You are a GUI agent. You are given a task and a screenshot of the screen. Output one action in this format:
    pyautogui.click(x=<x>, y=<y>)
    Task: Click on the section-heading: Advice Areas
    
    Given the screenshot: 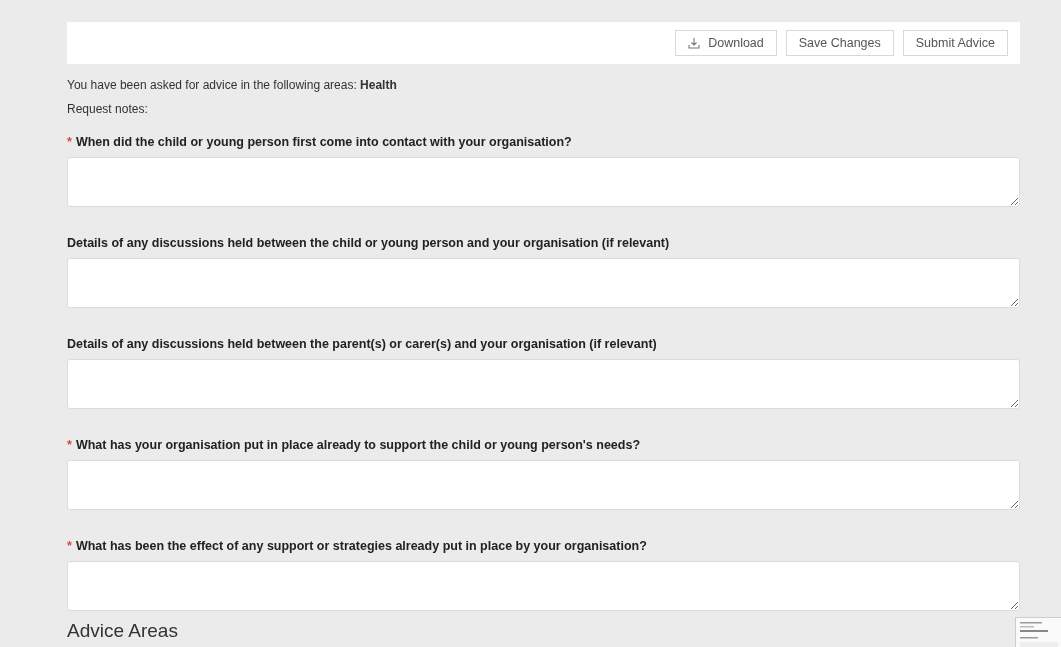 What is the action you would take?
    pyautogui.click(x=123, y=631)
    